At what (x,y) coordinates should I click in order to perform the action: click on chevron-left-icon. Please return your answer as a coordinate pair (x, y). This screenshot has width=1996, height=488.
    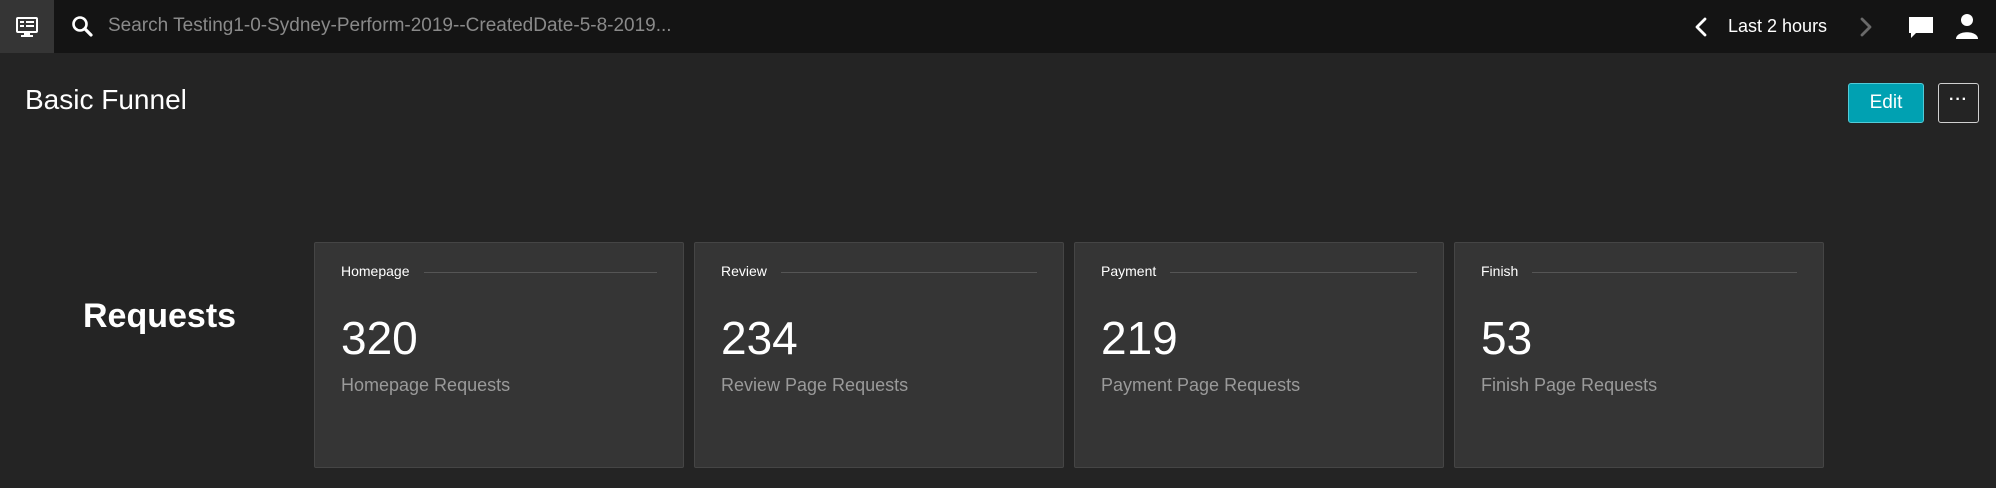
    Looking at the image, I should click on (1701, 27).